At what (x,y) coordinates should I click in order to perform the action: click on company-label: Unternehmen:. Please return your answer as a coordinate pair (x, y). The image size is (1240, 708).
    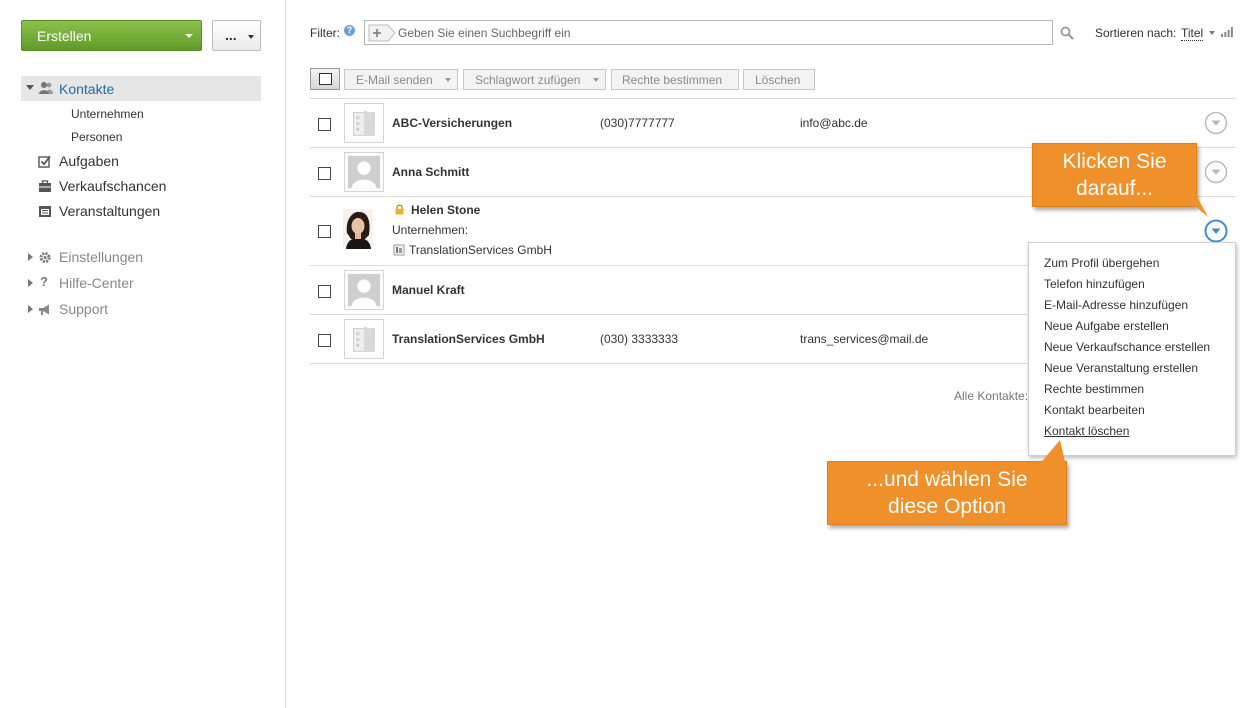
    Looking at the image, I should click on (430, 230).